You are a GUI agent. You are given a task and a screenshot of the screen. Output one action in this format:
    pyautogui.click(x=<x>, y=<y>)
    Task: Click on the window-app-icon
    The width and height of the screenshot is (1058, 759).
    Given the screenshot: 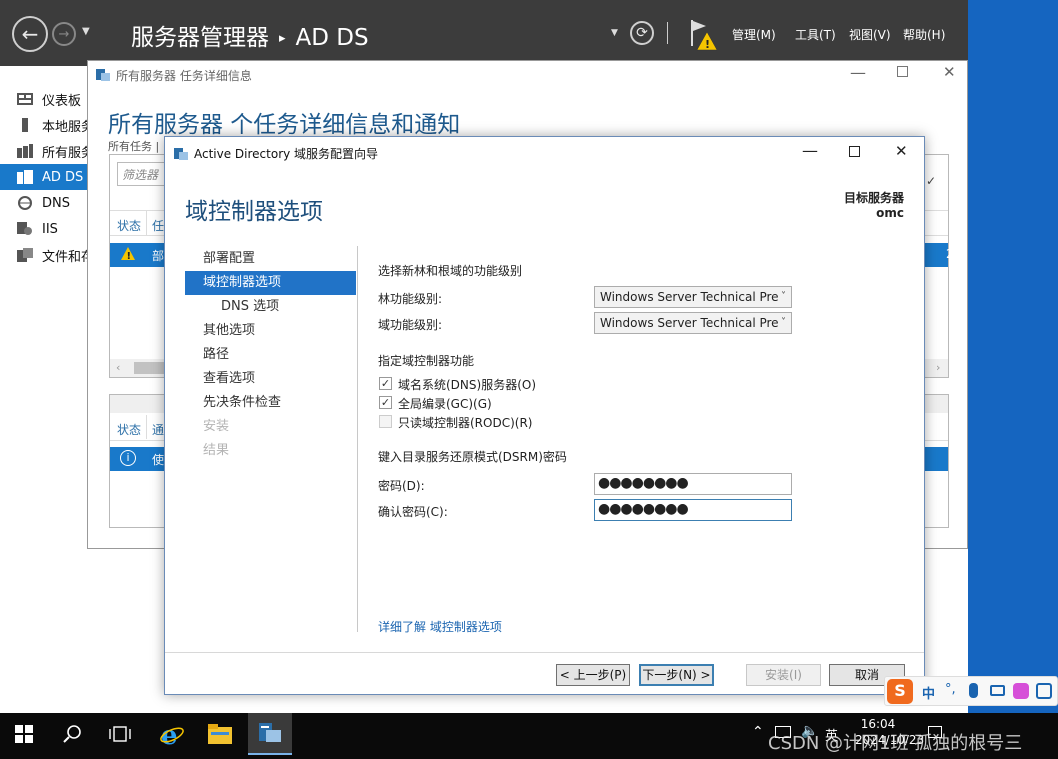 What is the action you would take?
    pyautogui.click(x=103, y=74)
    